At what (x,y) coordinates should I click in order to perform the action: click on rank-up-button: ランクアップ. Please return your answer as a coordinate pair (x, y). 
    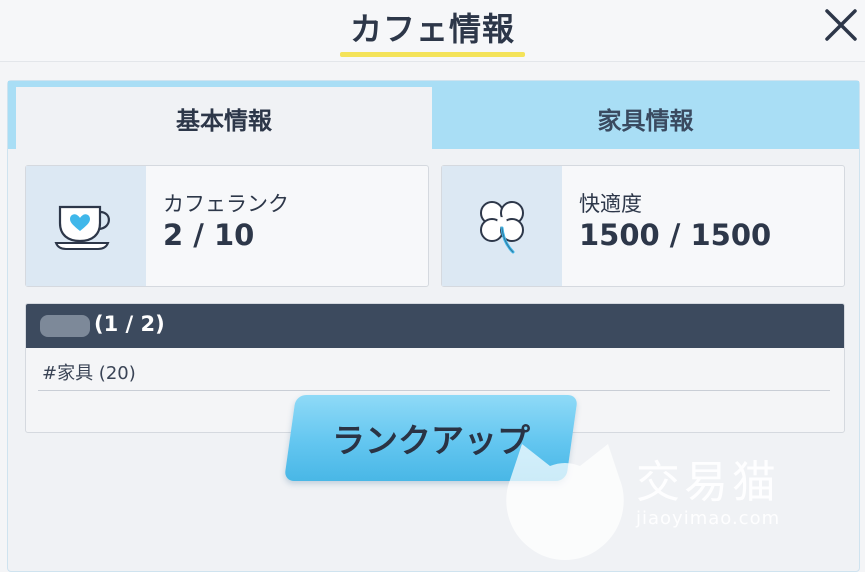
    Looking at the image, I should click on (431, 438).